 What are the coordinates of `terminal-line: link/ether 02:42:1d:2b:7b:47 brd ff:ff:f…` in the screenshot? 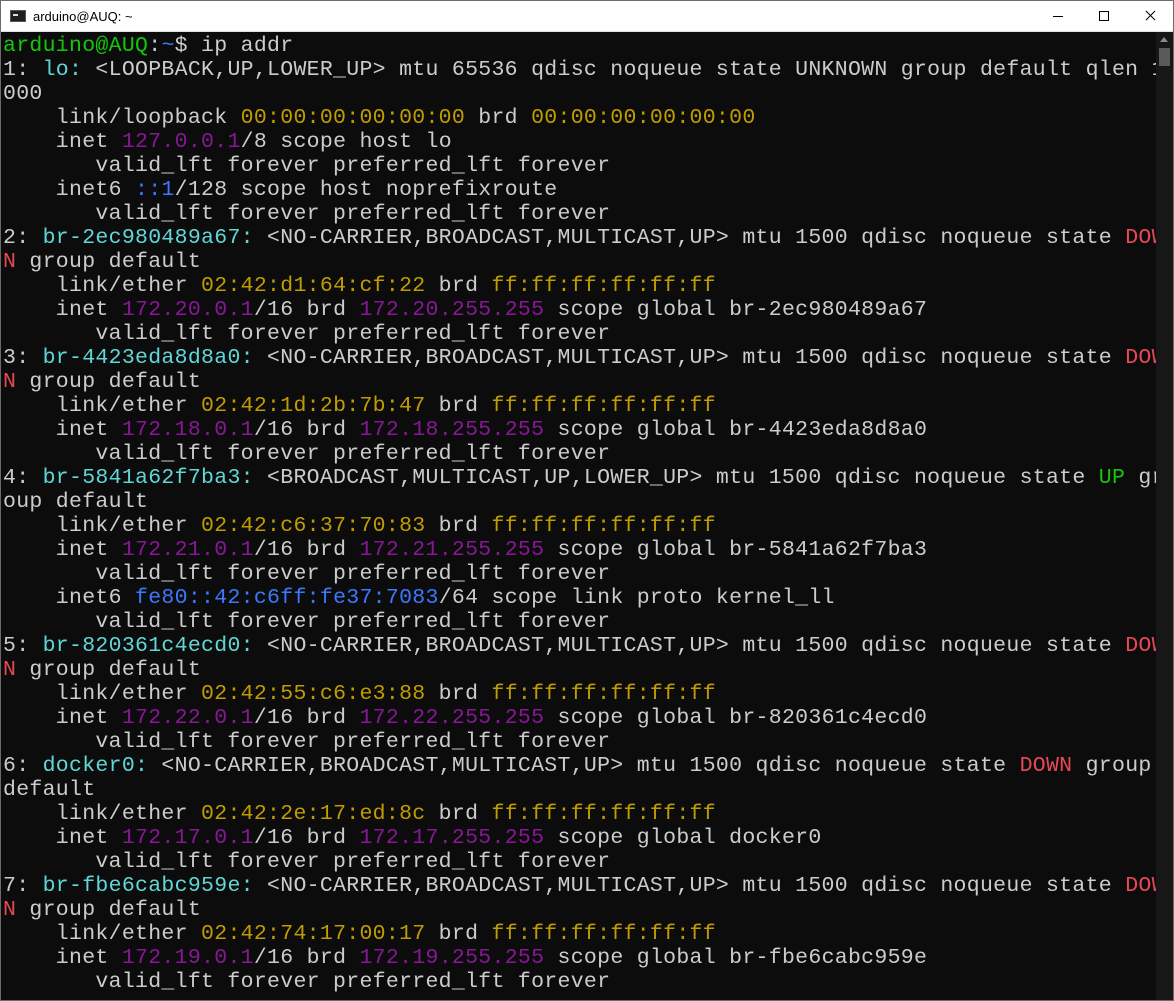 It's located at (359, 406).